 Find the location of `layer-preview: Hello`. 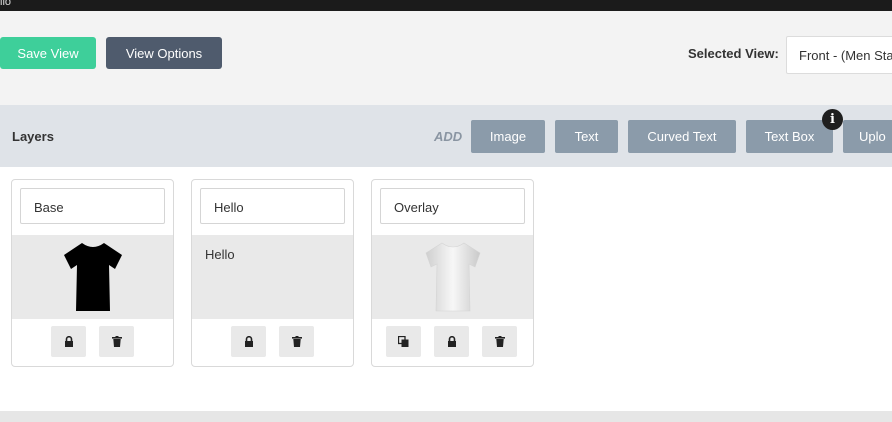

layer-preview: Hello is located at coordinates (272, 277).